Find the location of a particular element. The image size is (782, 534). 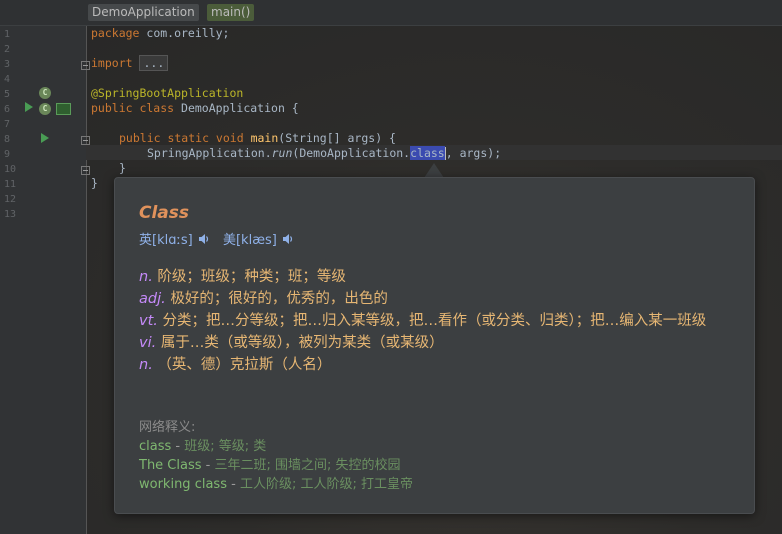

line-number: 12 is located at coordinates (10, 199).